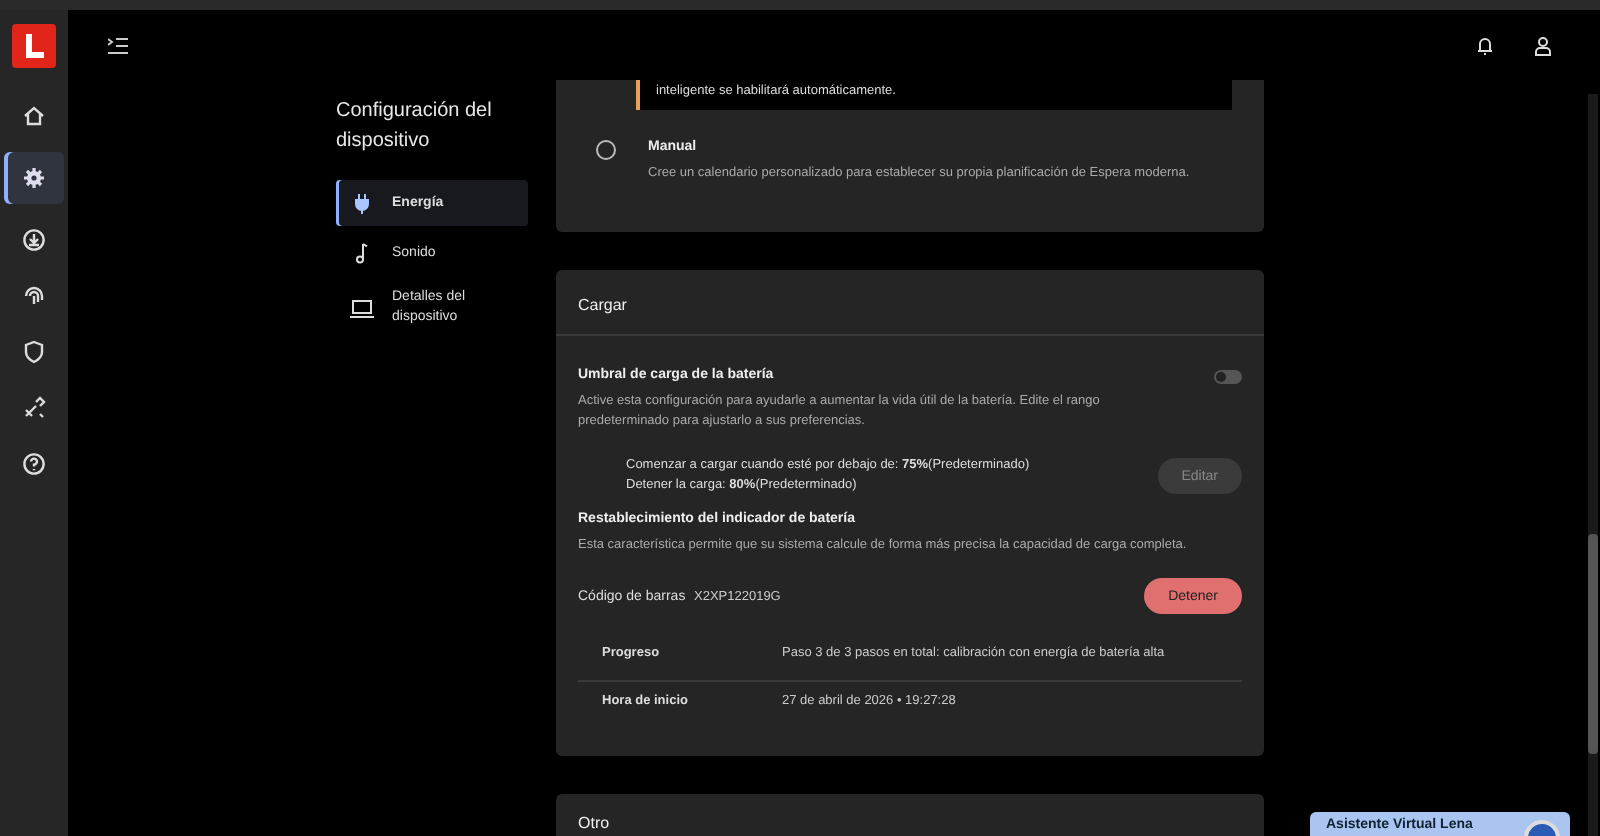  Describe the element at coordinates (1485, 45) in the screenshot. I see `bell-icon` at that location.